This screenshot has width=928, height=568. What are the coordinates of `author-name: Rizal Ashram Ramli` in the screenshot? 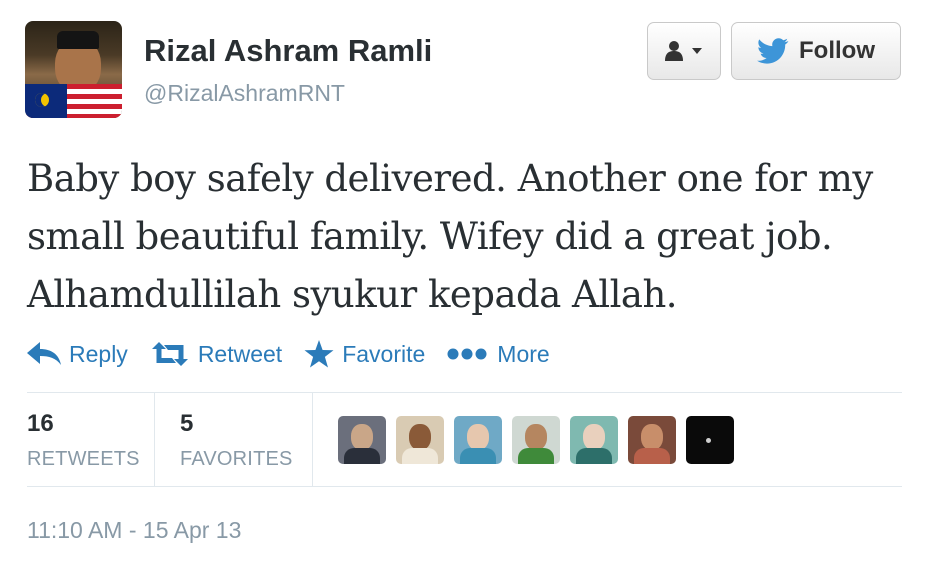 It's located at (288, 51).